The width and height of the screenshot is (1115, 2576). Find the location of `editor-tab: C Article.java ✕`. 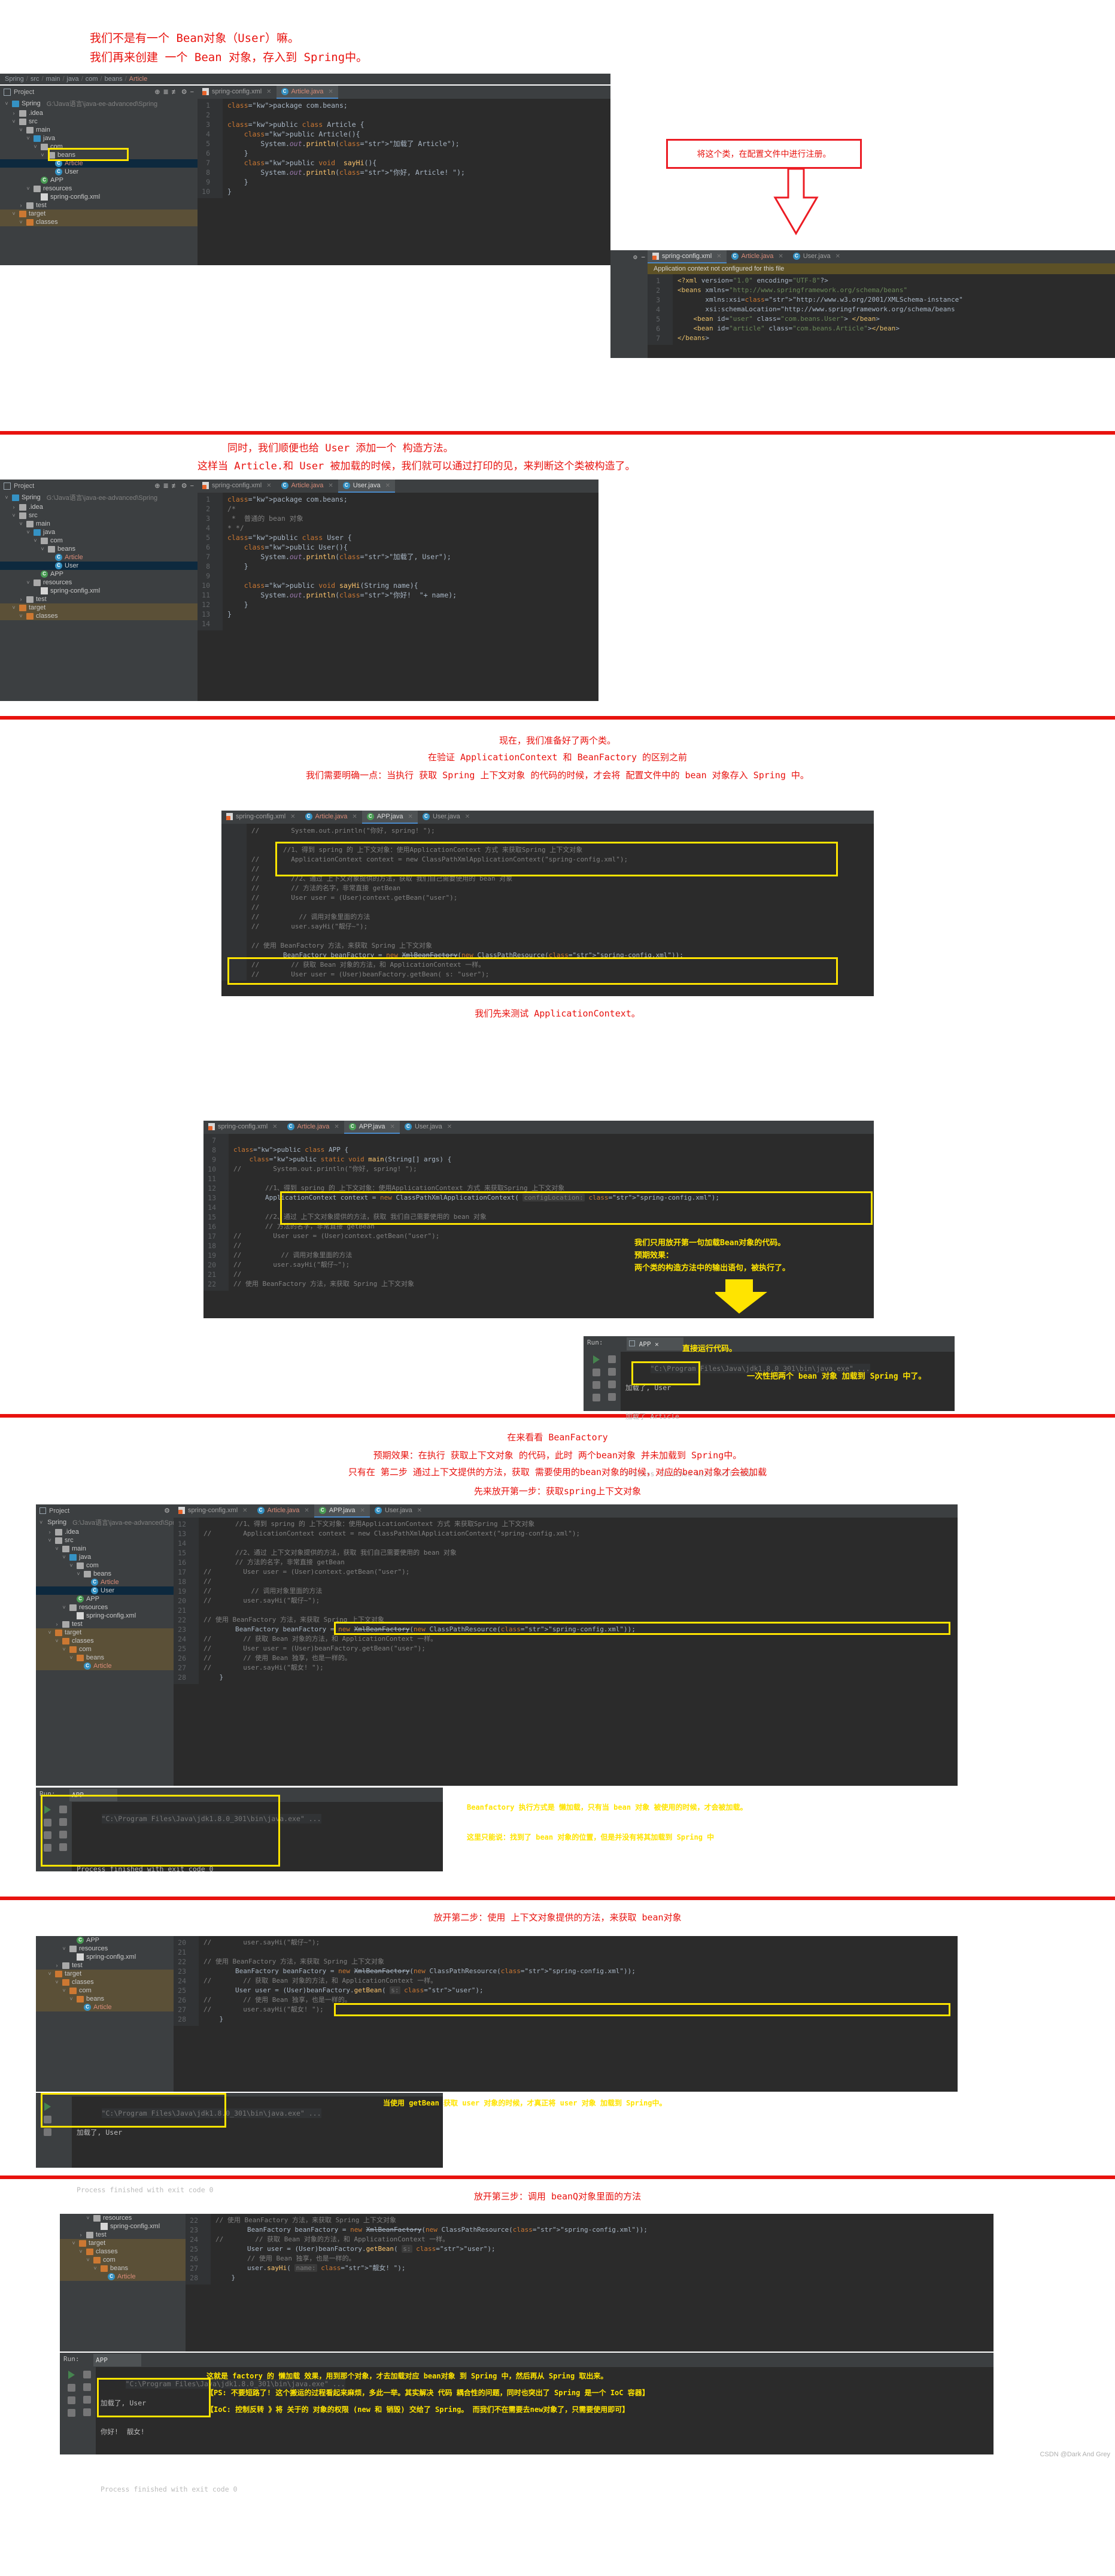

editor-tab: C Article.java ✕ is located at coordinates (283, 1511).